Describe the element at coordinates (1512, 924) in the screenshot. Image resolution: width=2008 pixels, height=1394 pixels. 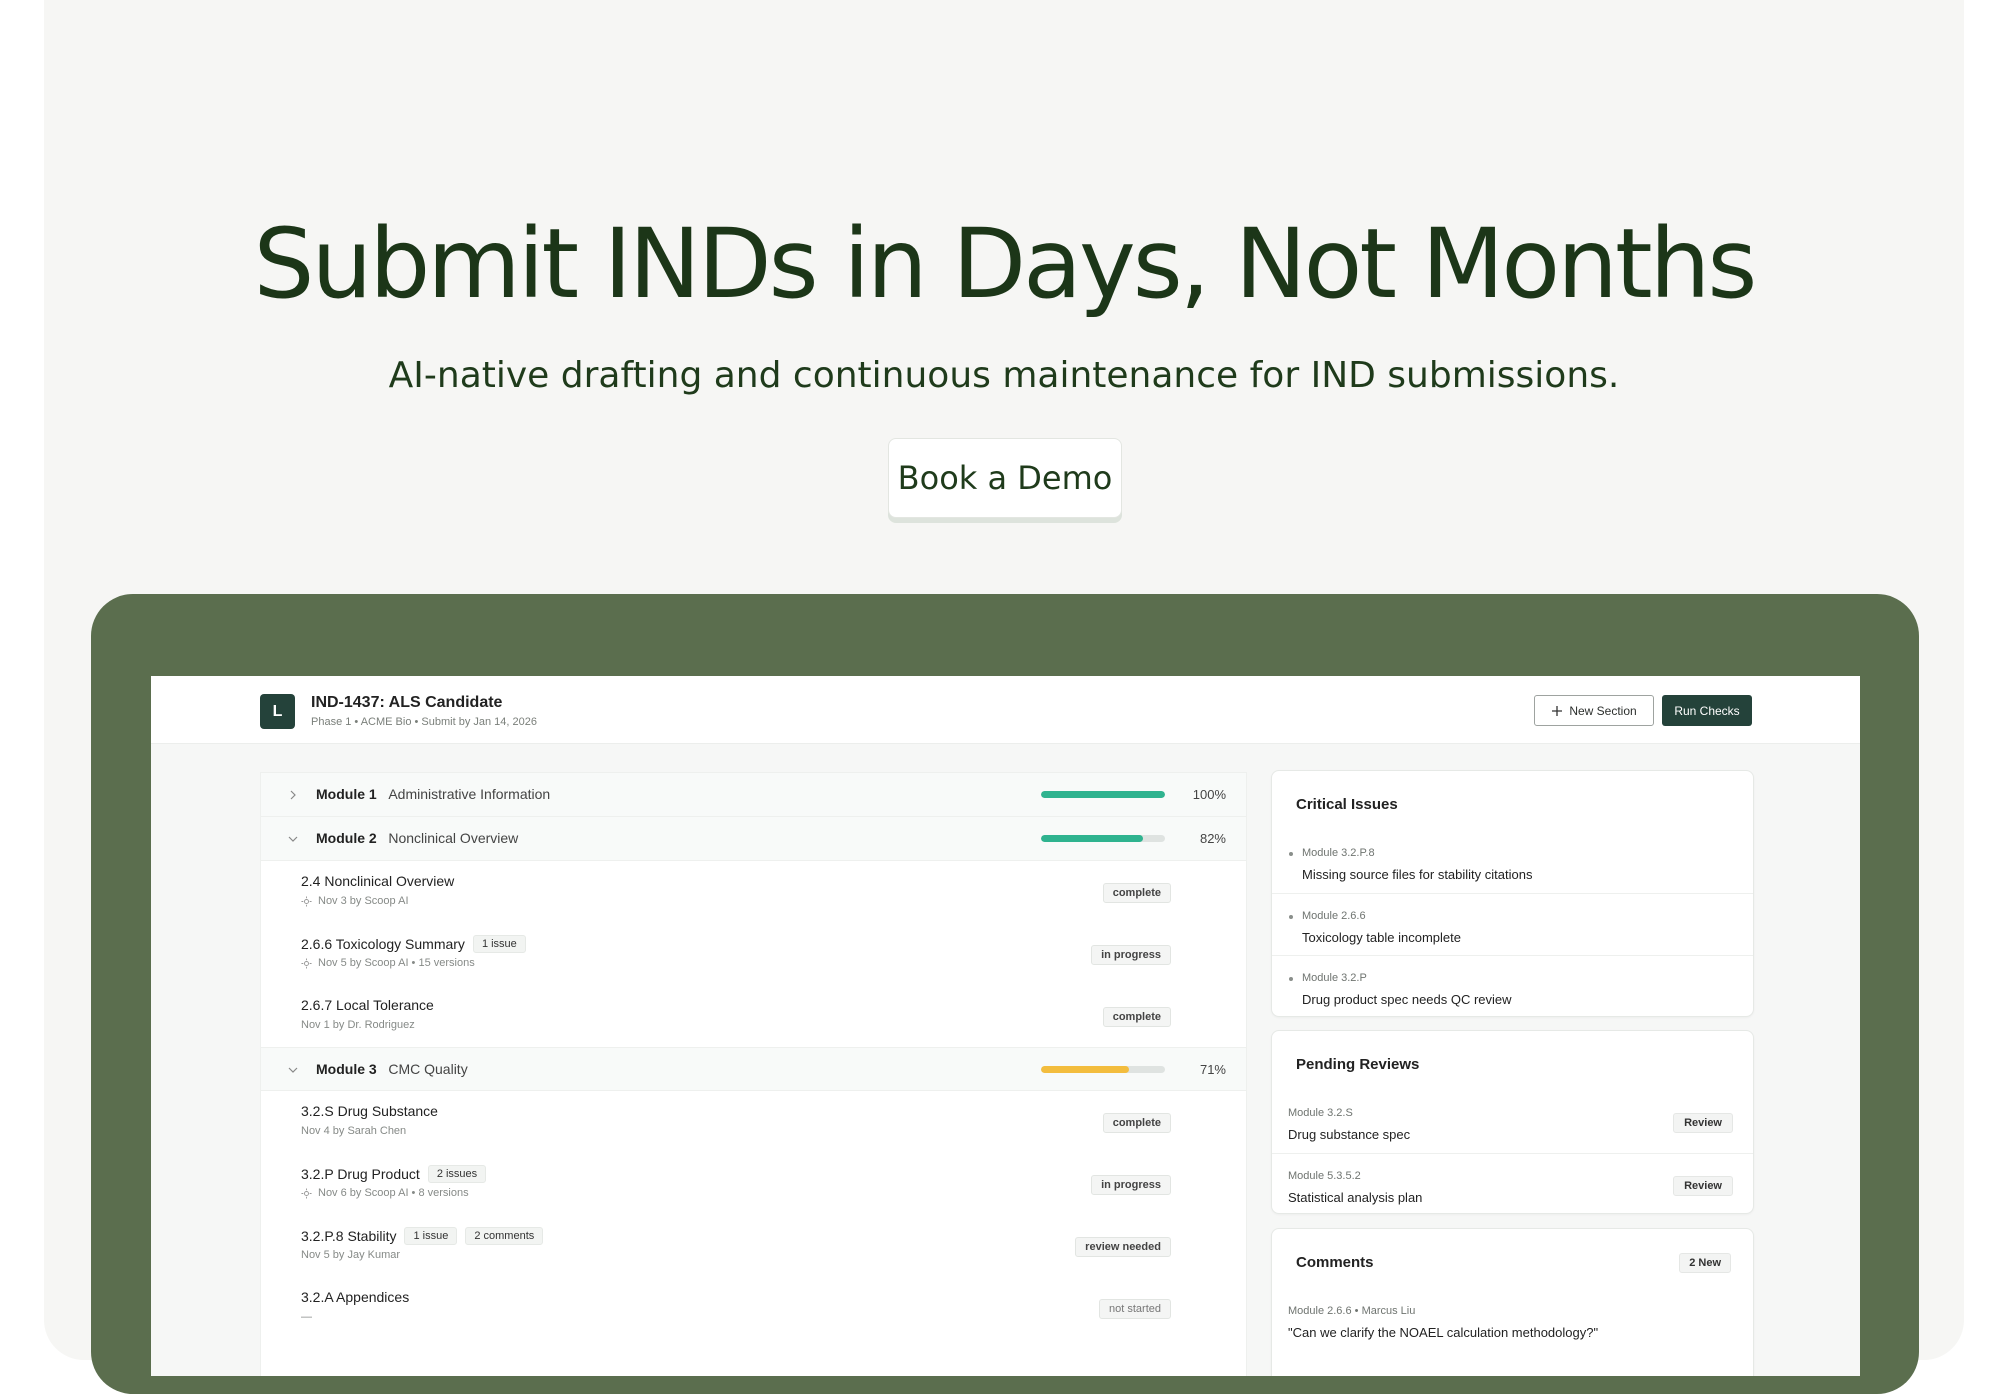
I see `issue-item: Module 2.6.6 Toxicology table incomplete` at that location.